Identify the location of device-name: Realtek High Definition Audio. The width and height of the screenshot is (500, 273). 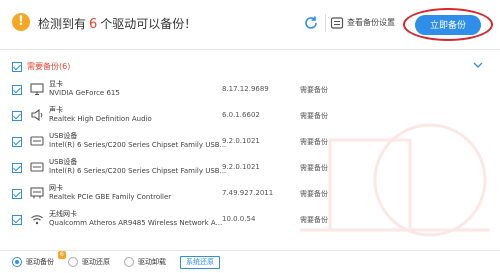
(100, 119).